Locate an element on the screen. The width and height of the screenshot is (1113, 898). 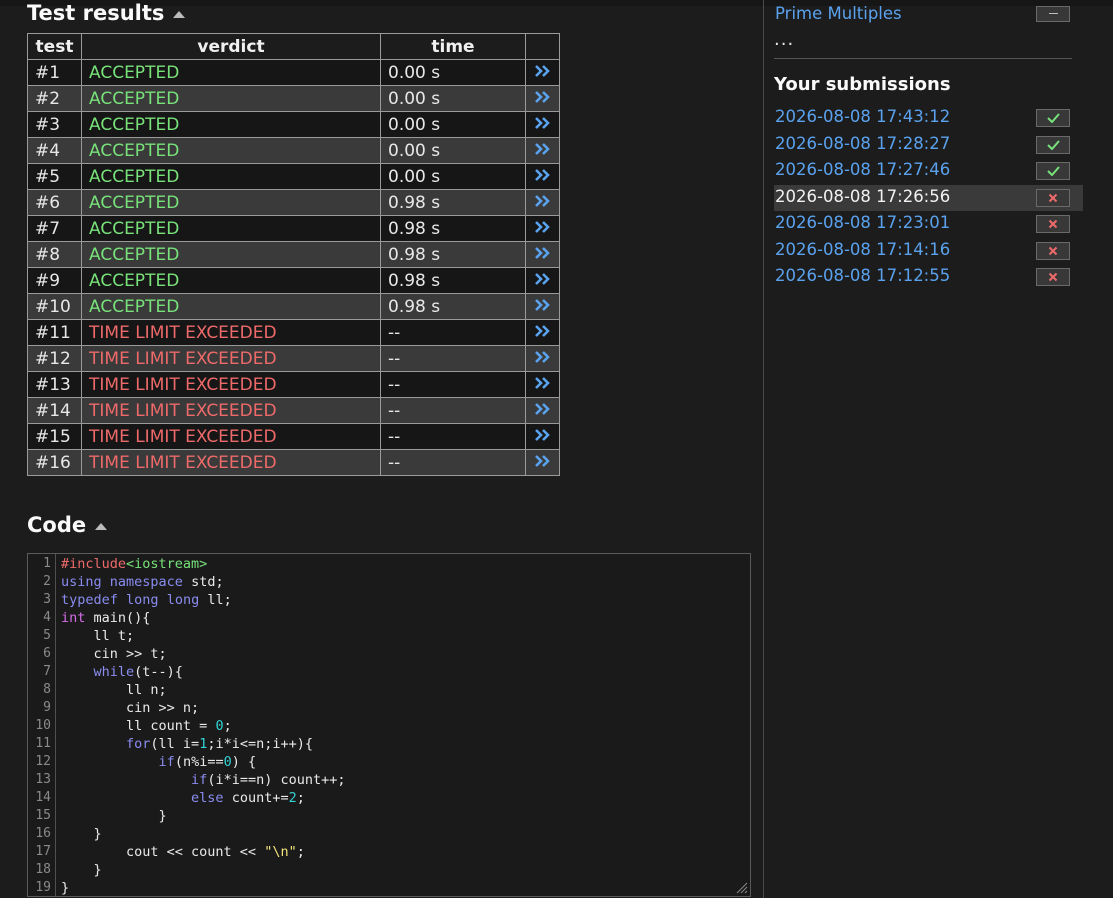
submission-date: 2026-08-08 17:43:12 is located at coordinates (862, 116).